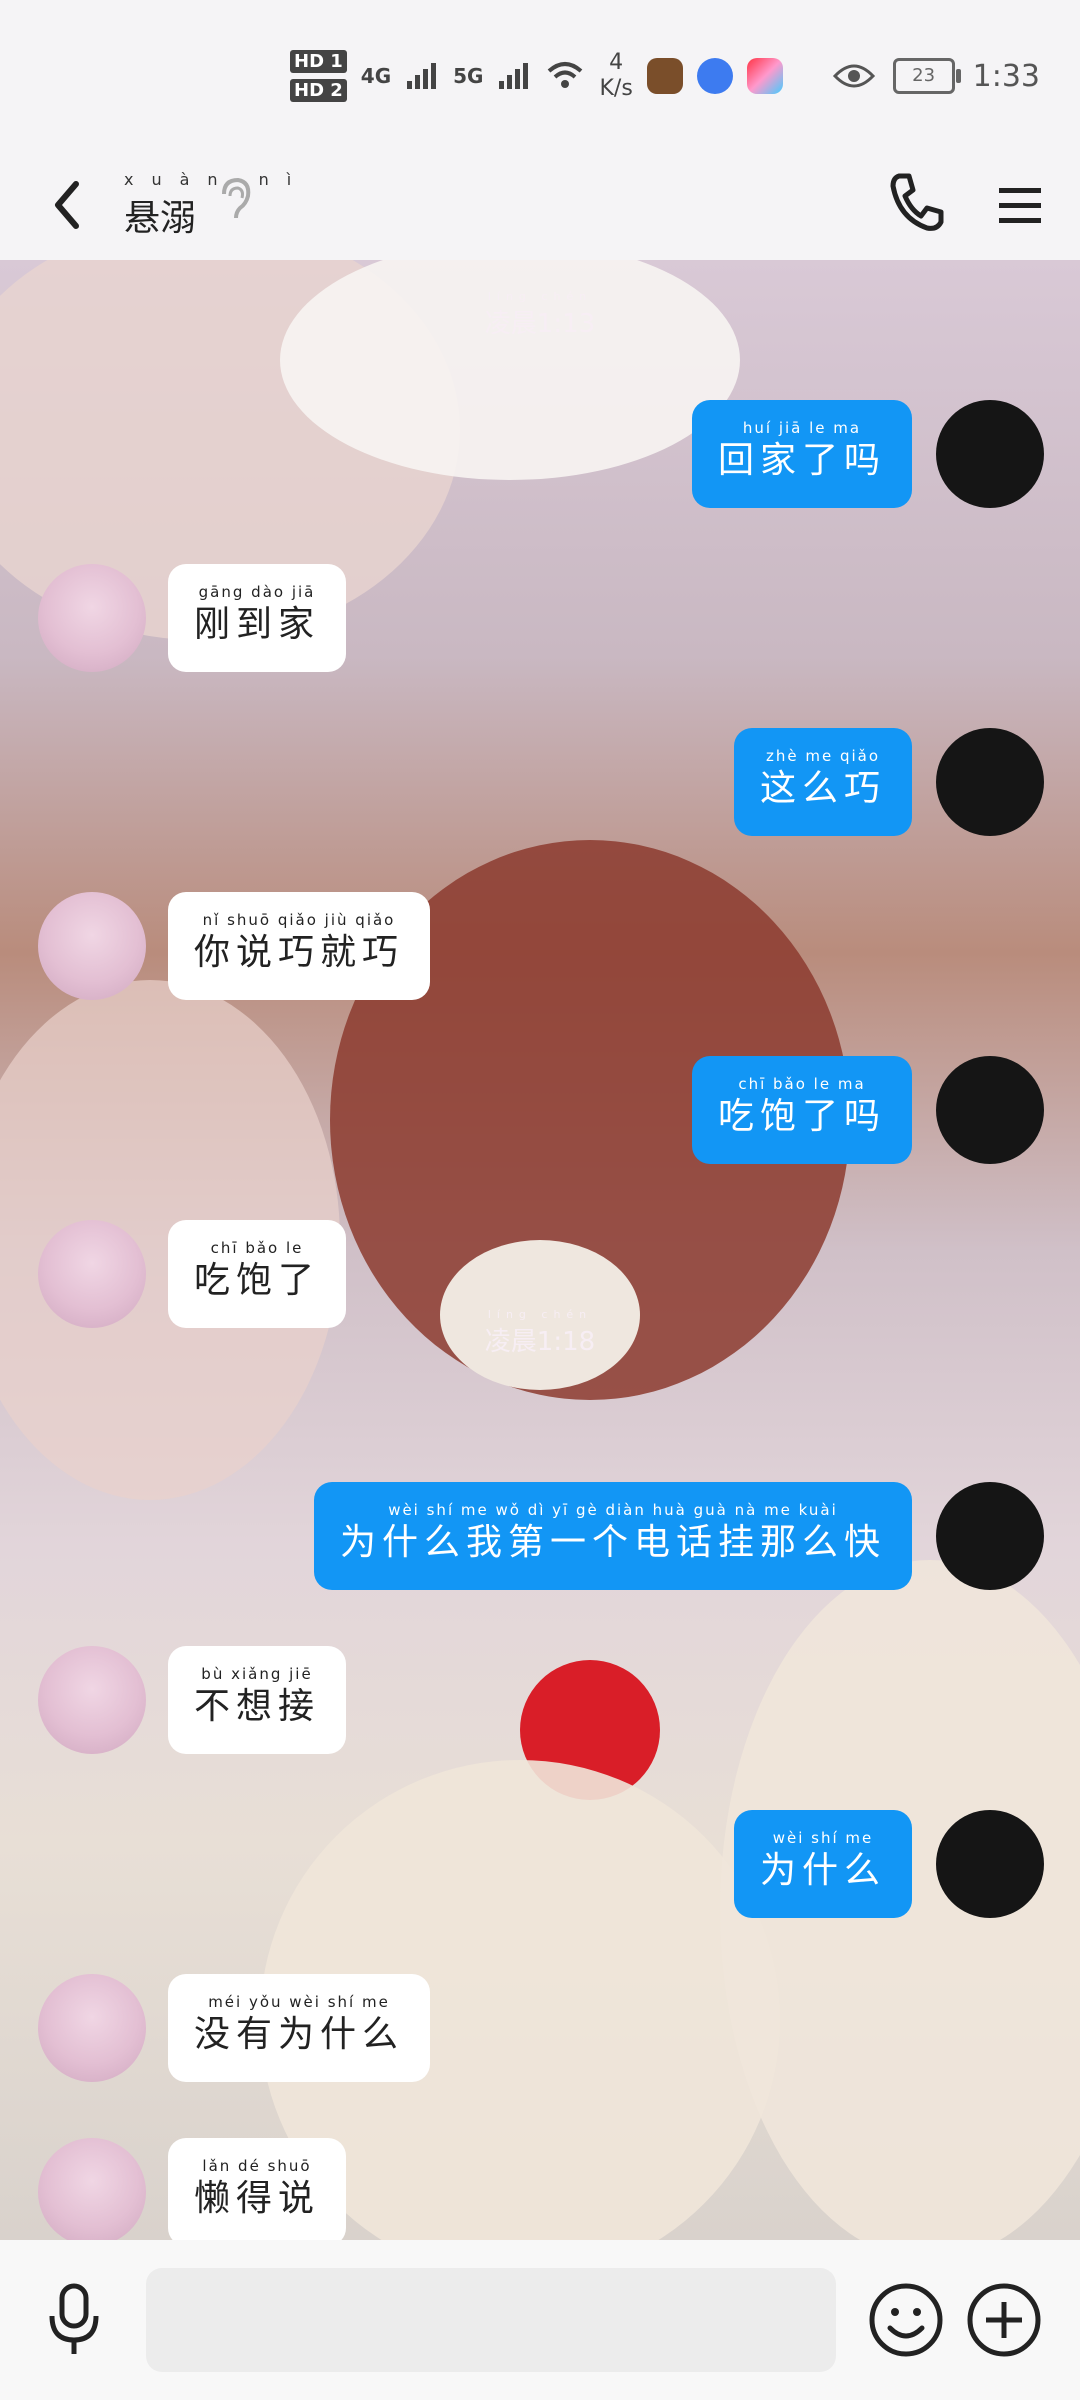 The height and width of the screenshot is (2400, 1080). What do you see at coordinates (714, 76) in the screenshot?
I see `music-app-icon` at bounding box center [714, 76].